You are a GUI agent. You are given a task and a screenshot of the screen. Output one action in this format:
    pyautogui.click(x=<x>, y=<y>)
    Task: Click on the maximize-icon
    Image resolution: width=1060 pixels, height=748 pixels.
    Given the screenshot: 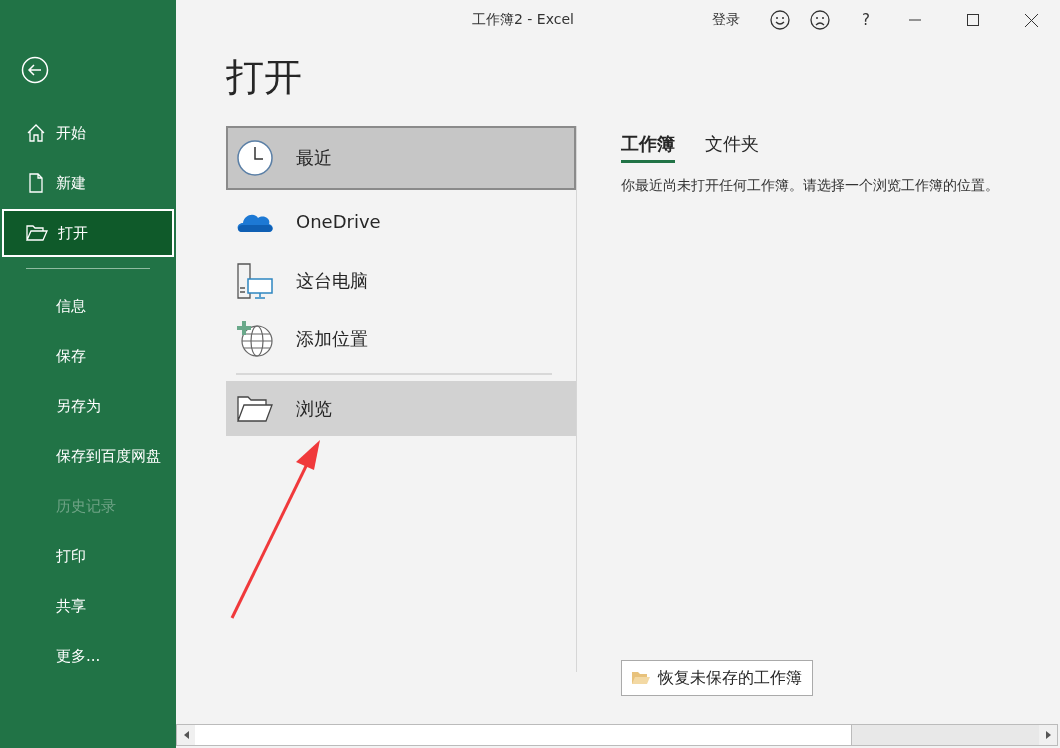 What is the action you would take?
    pyautogui.click(x=973, y=20)
    